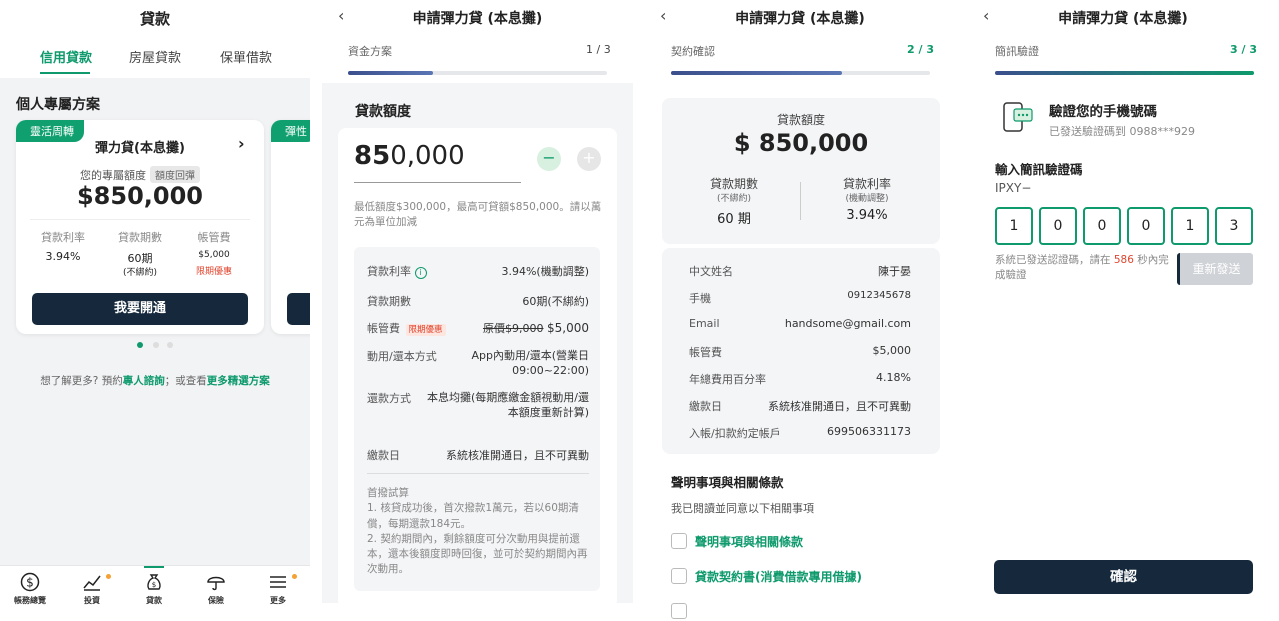  What do you see at coordinates (81, 381) in the screenshot?
I see `help-prefix: 想了解更多? 預約` at bounding box center [81, 381].